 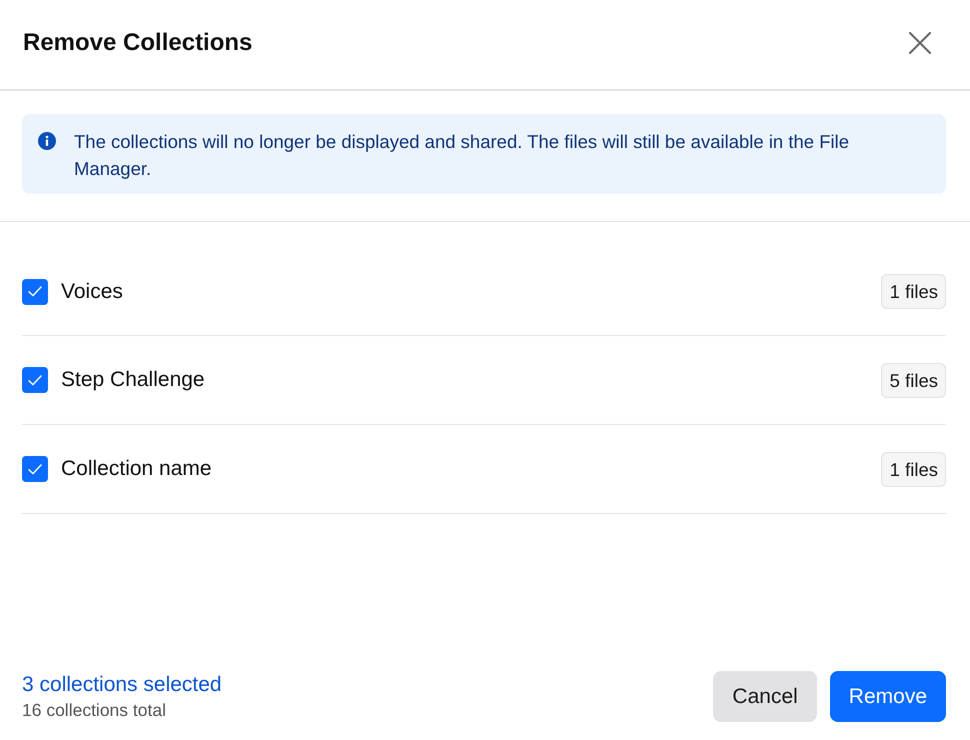 What do you see at coordinates (47, 141) in the screenshot?
I see `info-icon` at bounding box center [47, 141].